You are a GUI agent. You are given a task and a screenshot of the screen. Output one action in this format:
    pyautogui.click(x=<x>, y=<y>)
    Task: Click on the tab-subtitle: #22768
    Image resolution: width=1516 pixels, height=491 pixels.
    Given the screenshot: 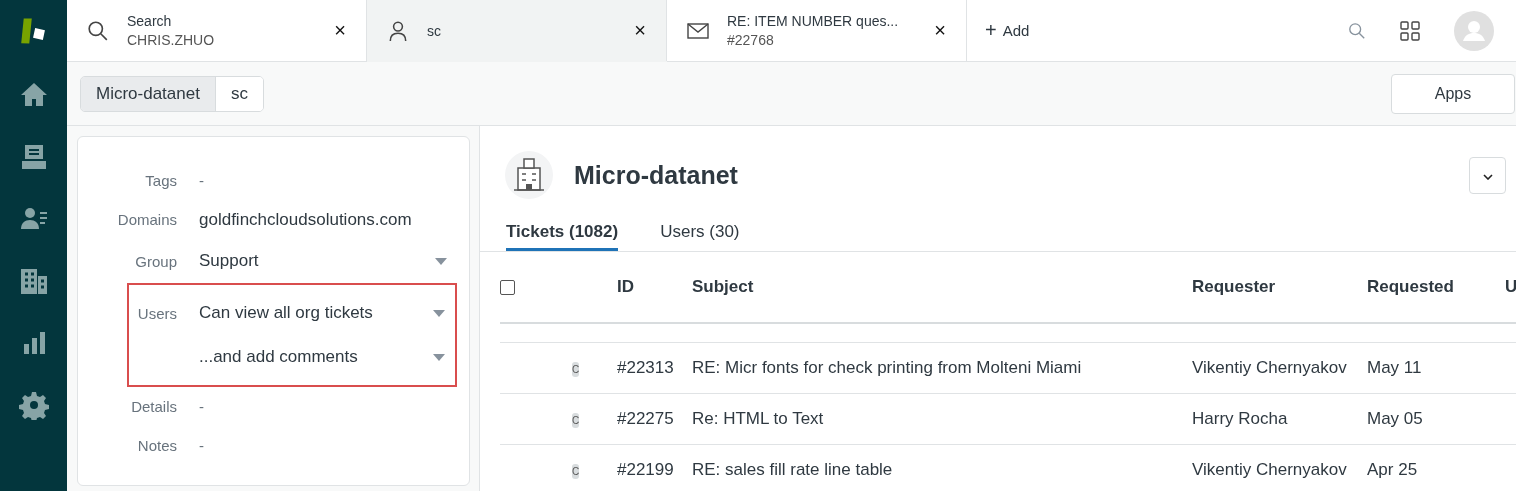 What is the action you would take?
    pyautogui.click(x=751, y=40)
    